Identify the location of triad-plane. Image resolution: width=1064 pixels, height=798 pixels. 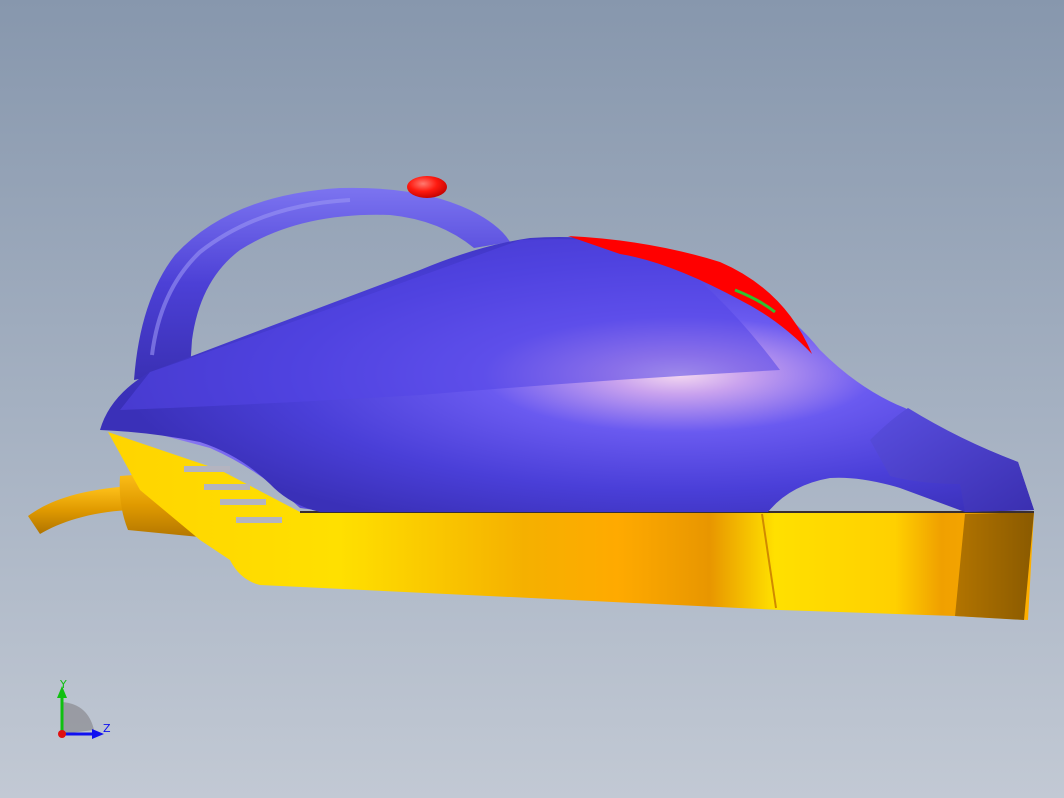
(78, 718).